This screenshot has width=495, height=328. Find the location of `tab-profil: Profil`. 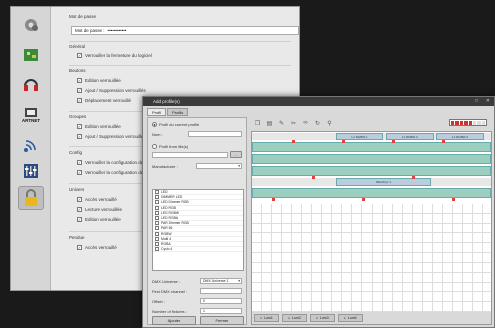

tab-profil: Profil is located at coordinates (157, 112).